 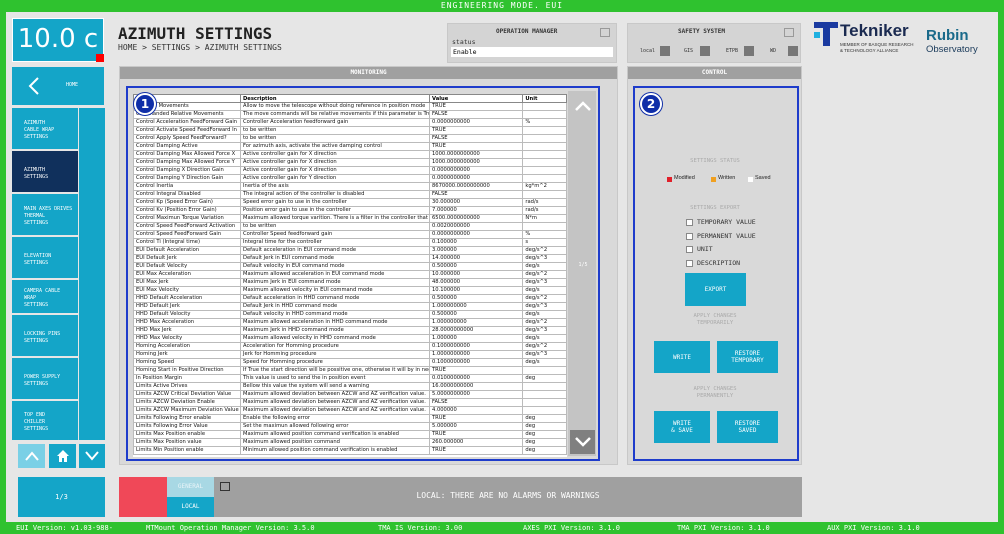 I want to click on local-tab: LOCAL, so click(x=190, y=507).